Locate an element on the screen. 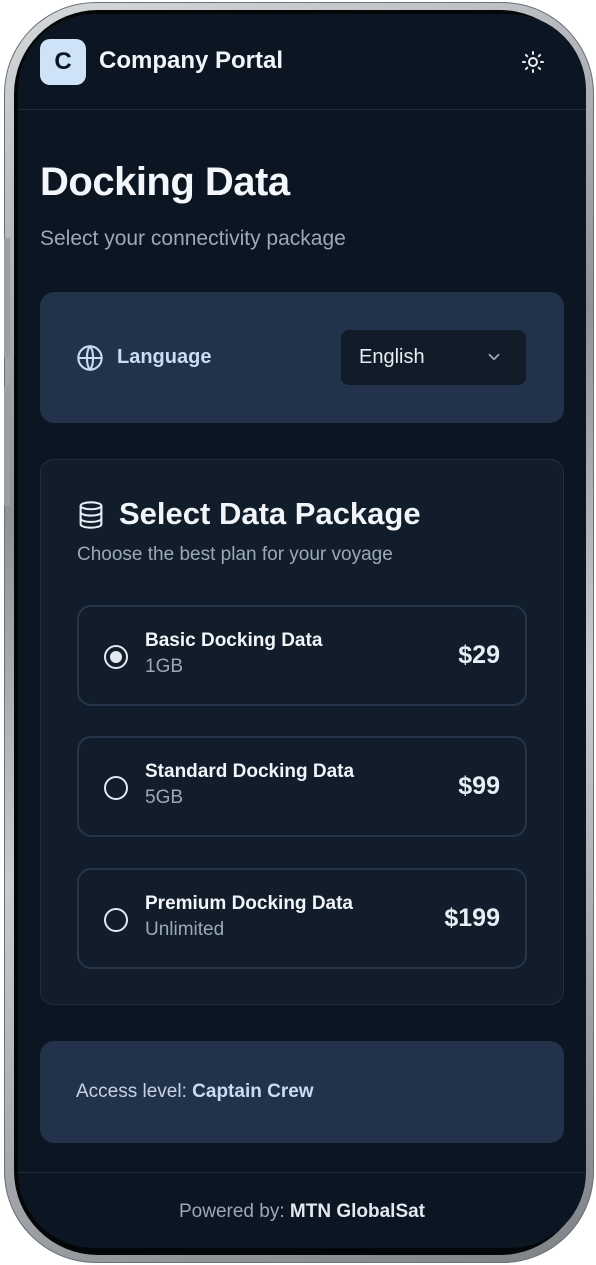 The height and width of the screenshot is (1265, 596). package-size: 5GB is located at coordinates (164, 797).